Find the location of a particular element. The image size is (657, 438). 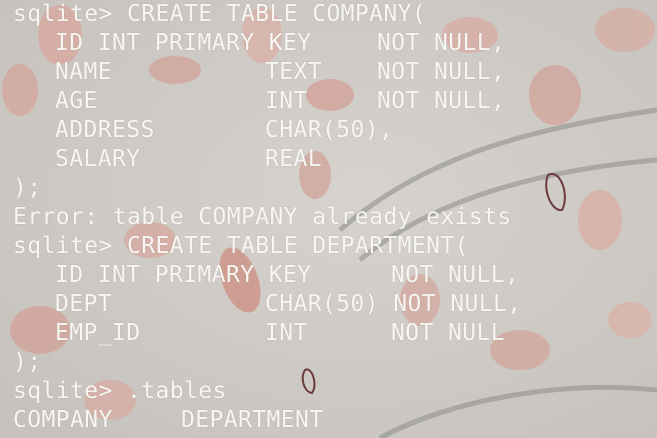

command-text: sqlite> .tables is located at coordinates (120, 391).